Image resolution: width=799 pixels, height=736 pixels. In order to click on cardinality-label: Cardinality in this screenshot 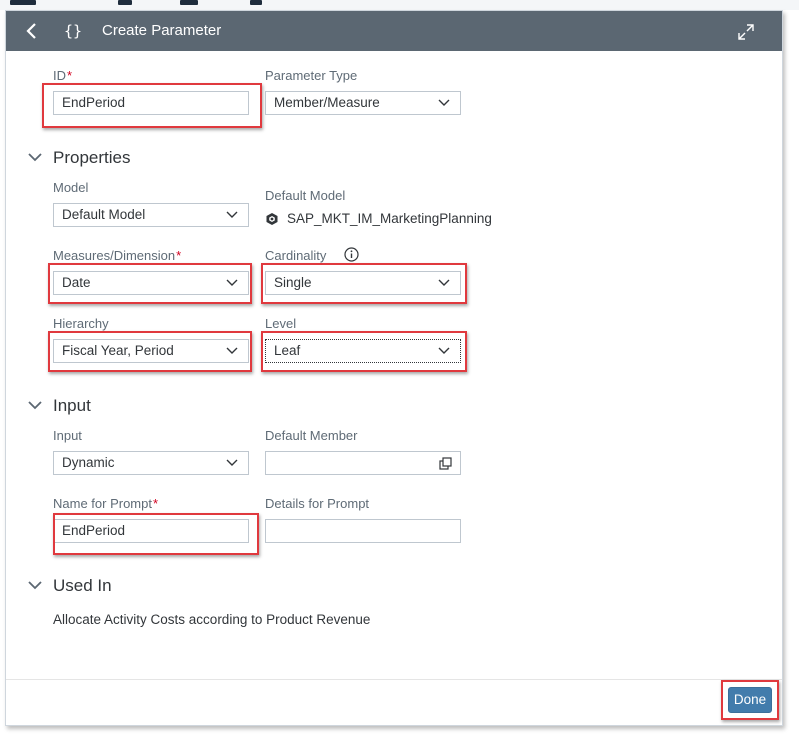, I will do `click(296, 255)`.